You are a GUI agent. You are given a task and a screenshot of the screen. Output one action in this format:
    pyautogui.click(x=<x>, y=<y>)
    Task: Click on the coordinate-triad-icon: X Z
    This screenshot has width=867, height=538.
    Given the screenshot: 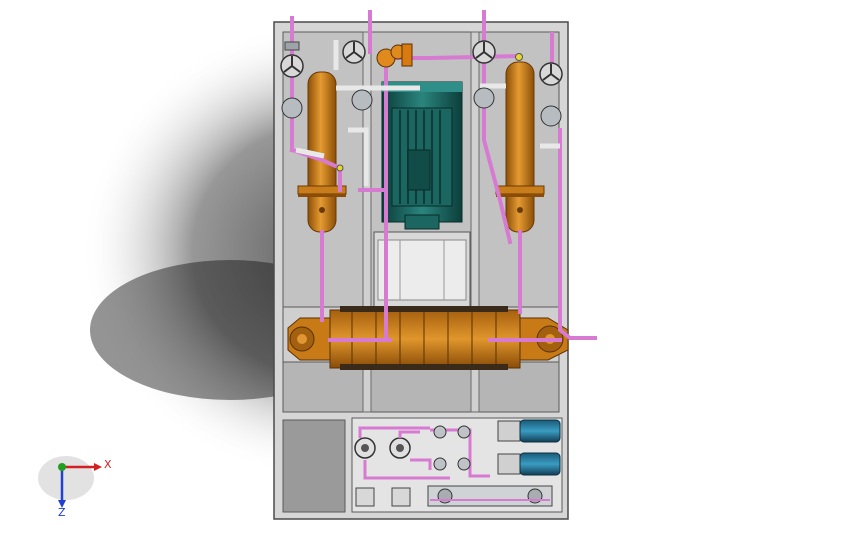 What is the action you would take?
    pyautogui.click(x=75, y=487)
    